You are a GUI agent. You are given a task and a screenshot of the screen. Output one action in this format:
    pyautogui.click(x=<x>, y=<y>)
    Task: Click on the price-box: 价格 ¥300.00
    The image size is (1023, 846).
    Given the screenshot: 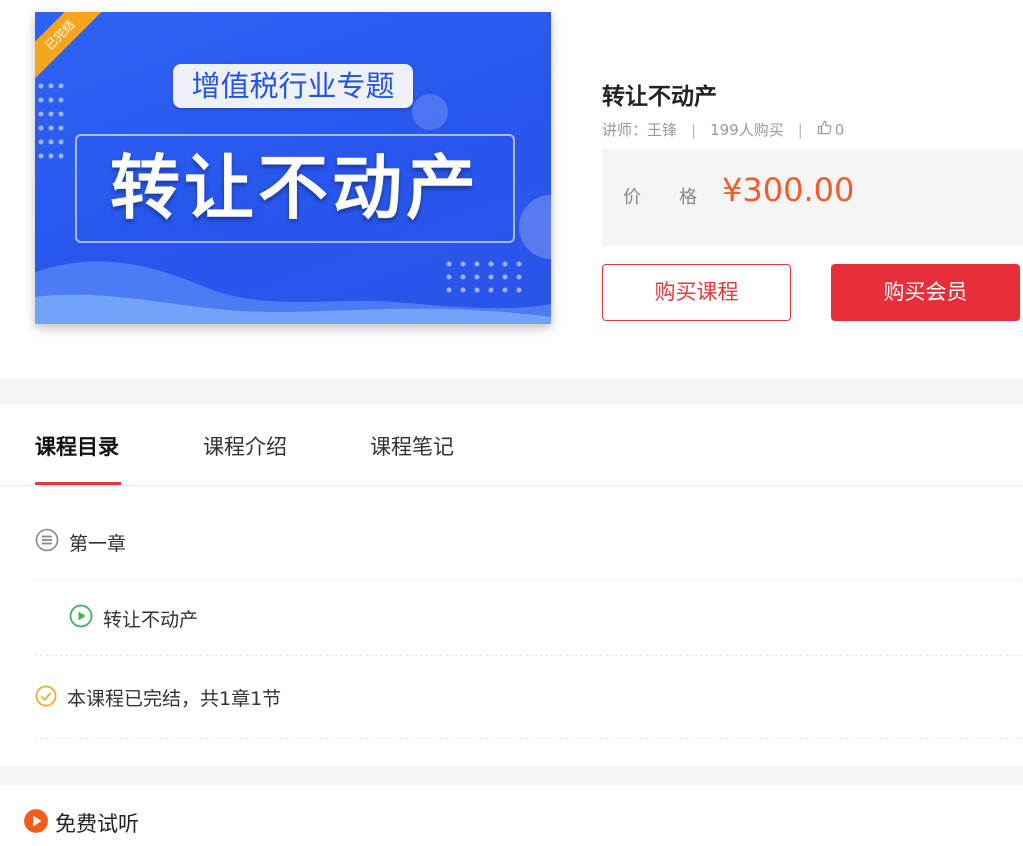 What is the action you would take?
    pyautogui.click(x=812, y=197)
    